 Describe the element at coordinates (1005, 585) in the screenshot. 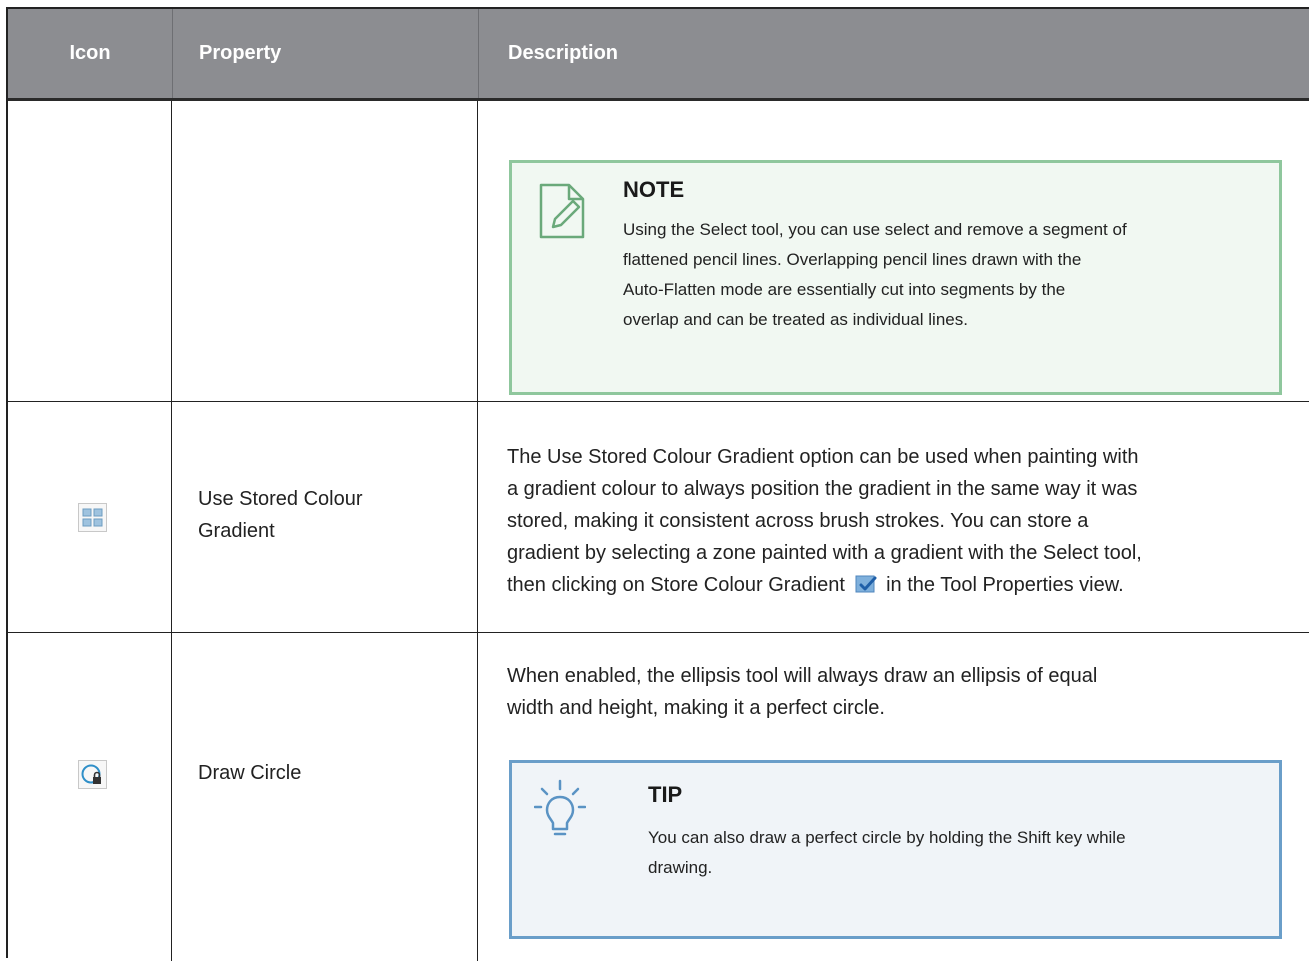

I see `description-text: in the Tool Properties view.` at that location.